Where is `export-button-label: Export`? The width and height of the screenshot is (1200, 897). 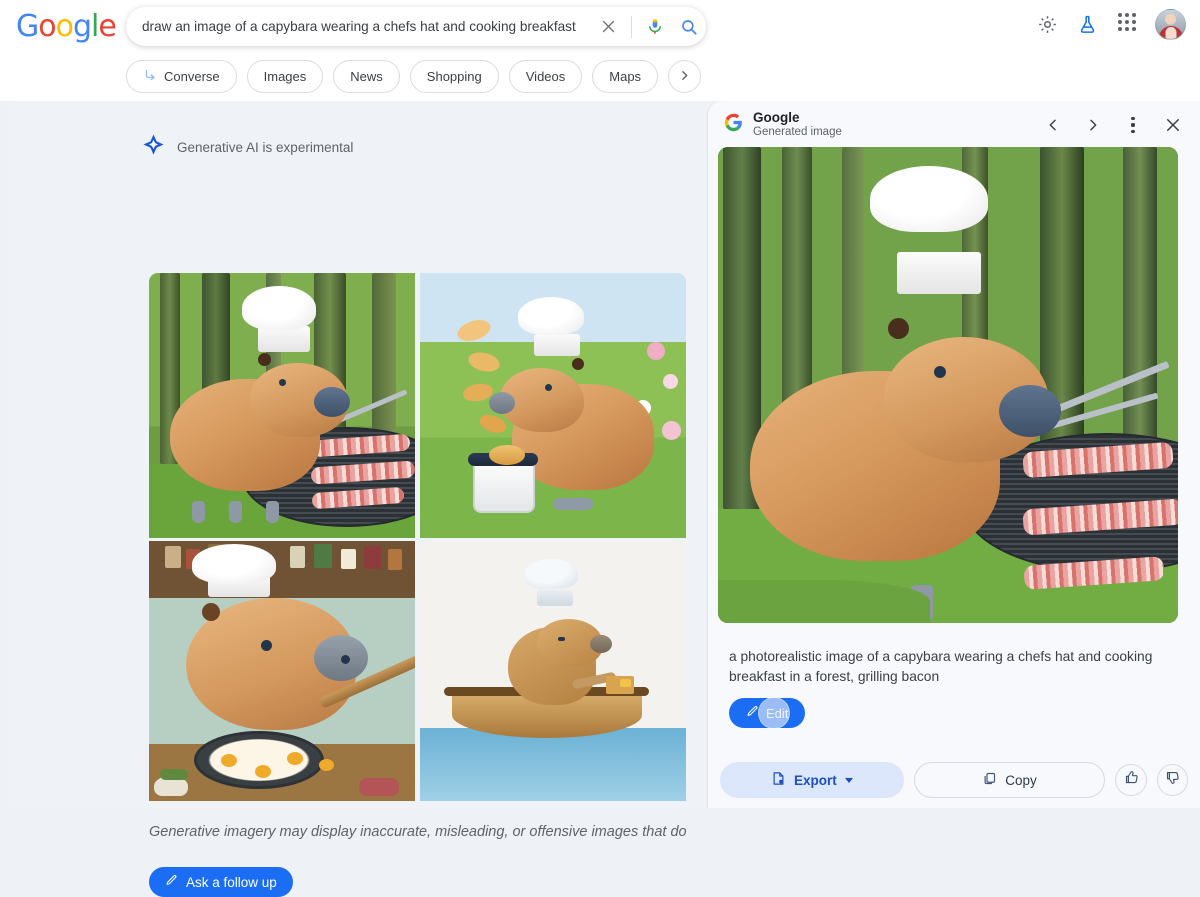
export-button-label: Export is located at coordinates (815, 780).